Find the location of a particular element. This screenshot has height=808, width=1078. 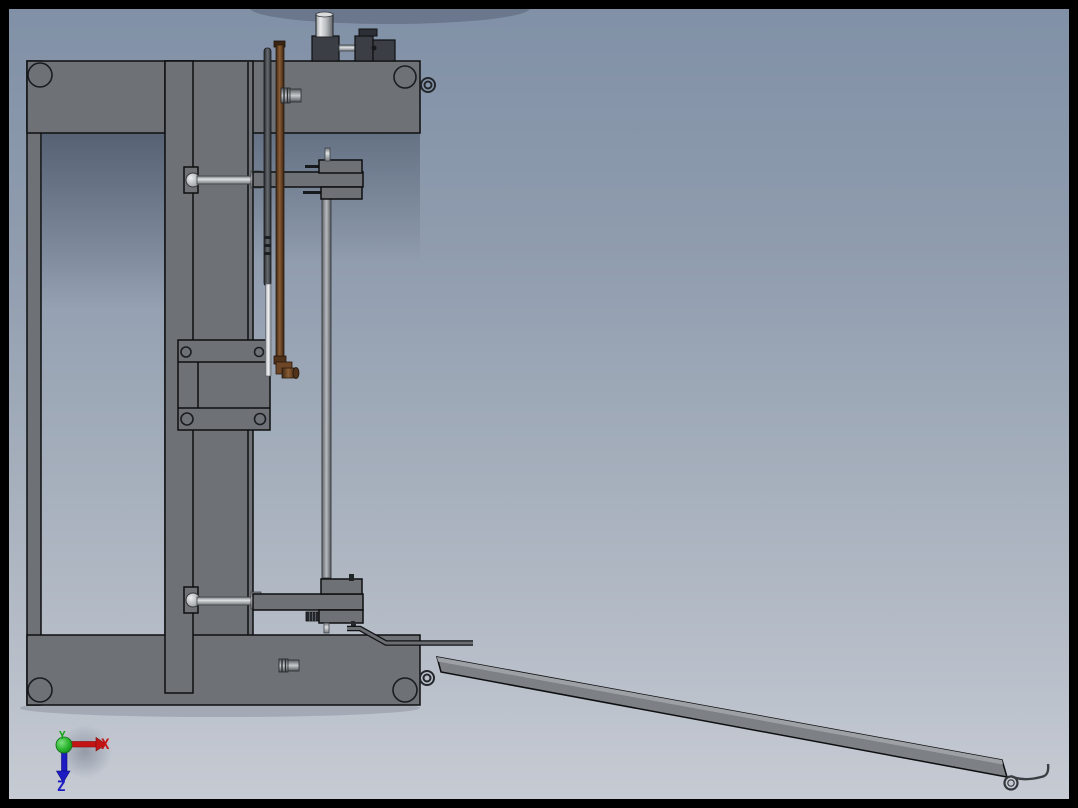

light-plunger-rod is located at coordinates (268, 330).